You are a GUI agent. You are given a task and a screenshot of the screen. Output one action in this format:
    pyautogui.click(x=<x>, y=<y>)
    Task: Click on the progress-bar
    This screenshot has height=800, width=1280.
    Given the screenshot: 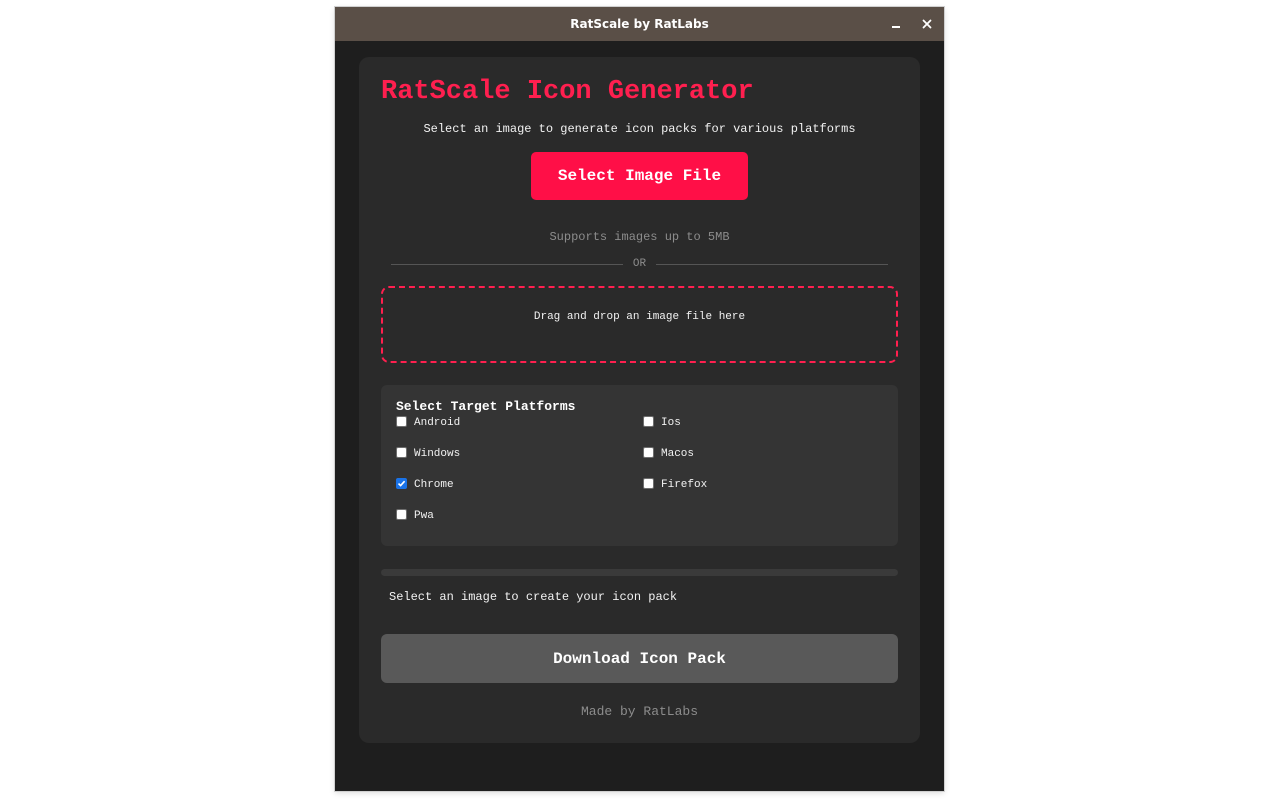 What is the action you would take?
    pyautogui.click(x=639, y=572)
    